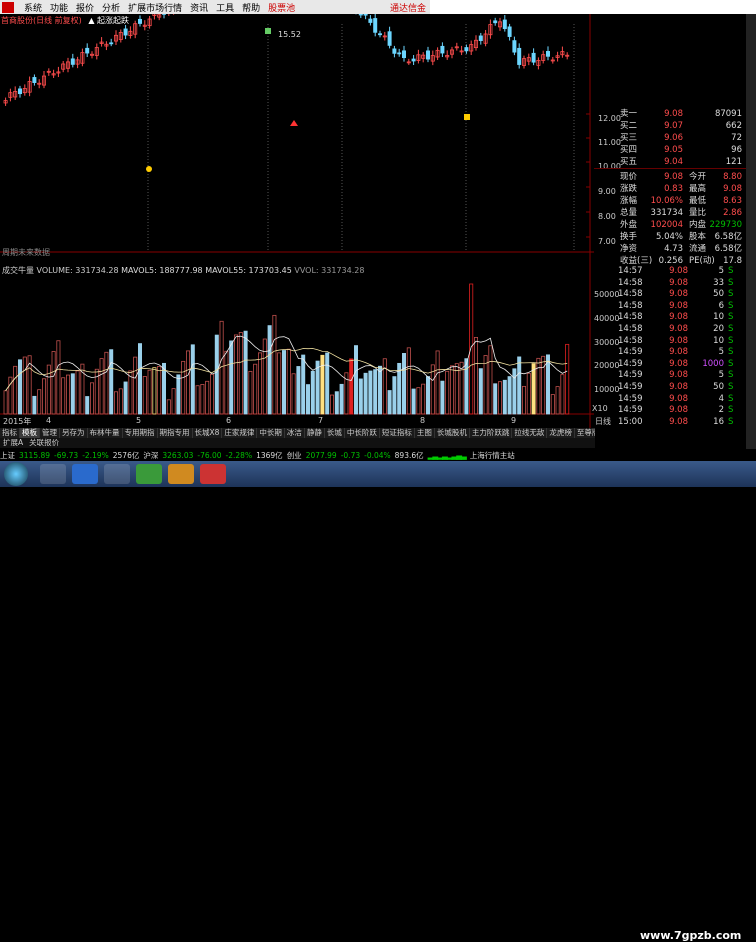 The height and width of the screenshot is (942, 756). What do you see at coordinates (492, 455) in the screenshot?
I see `source-label: 上海行情主站` at bounding box center [492, 455].